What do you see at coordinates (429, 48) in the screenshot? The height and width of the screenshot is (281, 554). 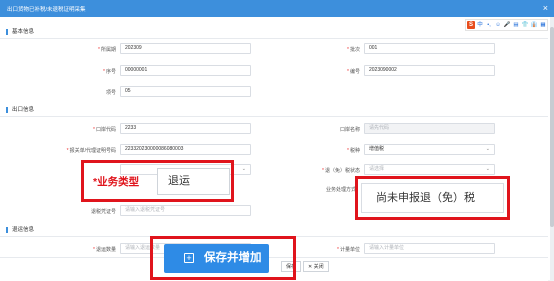 I see `batch-field: 001` at bounding box center [429, 48].